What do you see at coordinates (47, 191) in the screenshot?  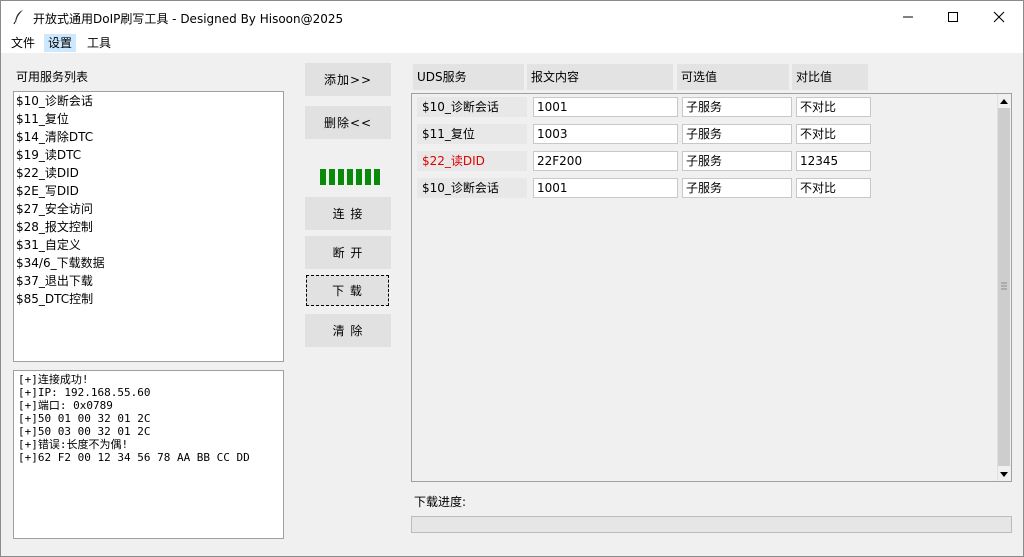 I see `service-item: $2E_写DID` at bounding box center [47, 191].